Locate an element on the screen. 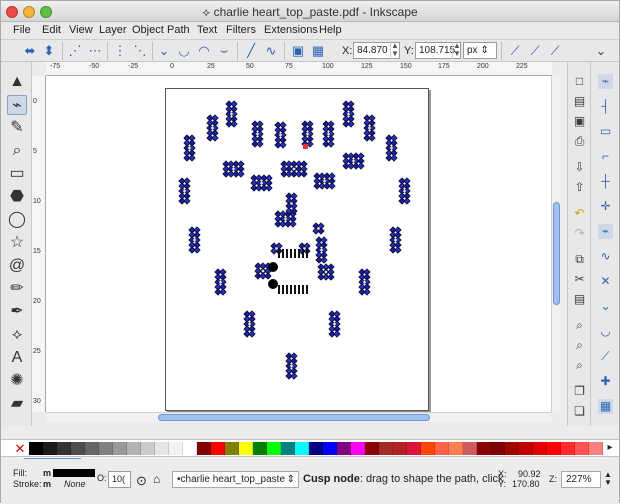 The image size is (620, 504). object-to-path-icon: ▣ is located at coordinates (298, 51).